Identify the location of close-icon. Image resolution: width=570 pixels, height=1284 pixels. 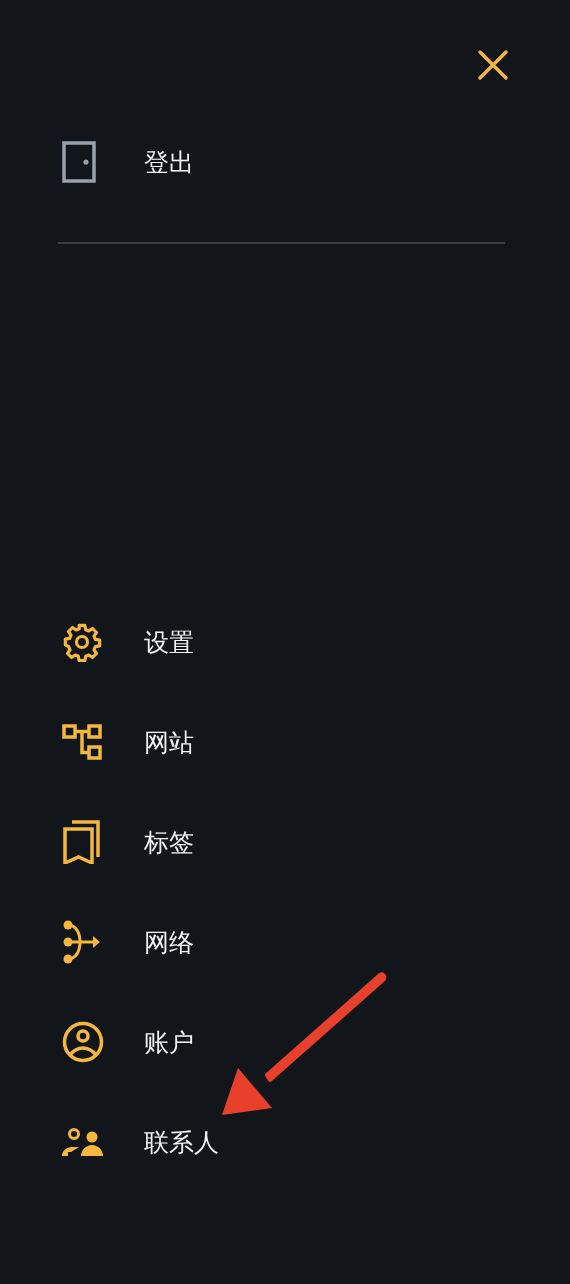
(493, 65).